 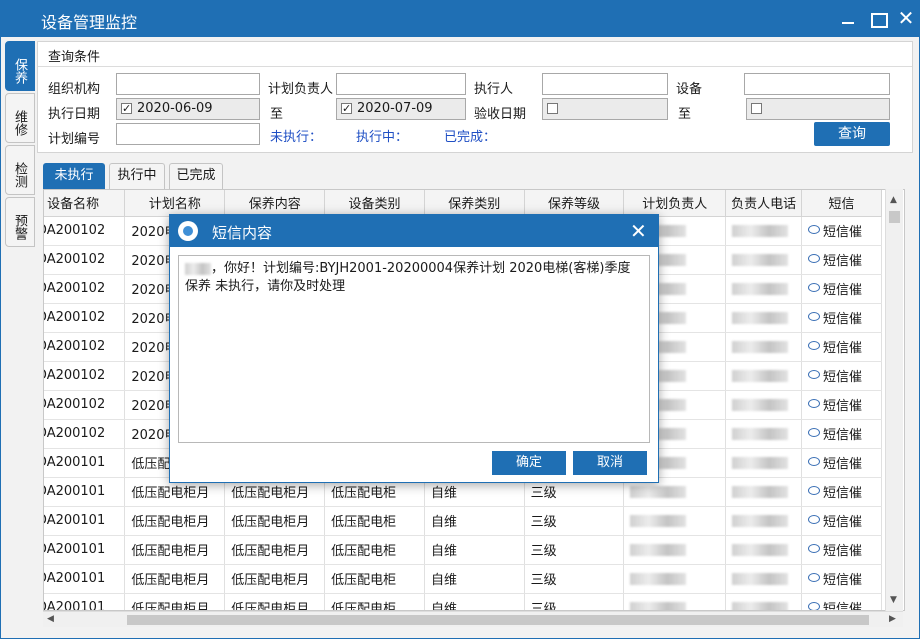 What do you see at coordinates (346, 108) in the screenshot?
I see `exec-date-to-checkbox: ✓` at bounding box center [346, 108].